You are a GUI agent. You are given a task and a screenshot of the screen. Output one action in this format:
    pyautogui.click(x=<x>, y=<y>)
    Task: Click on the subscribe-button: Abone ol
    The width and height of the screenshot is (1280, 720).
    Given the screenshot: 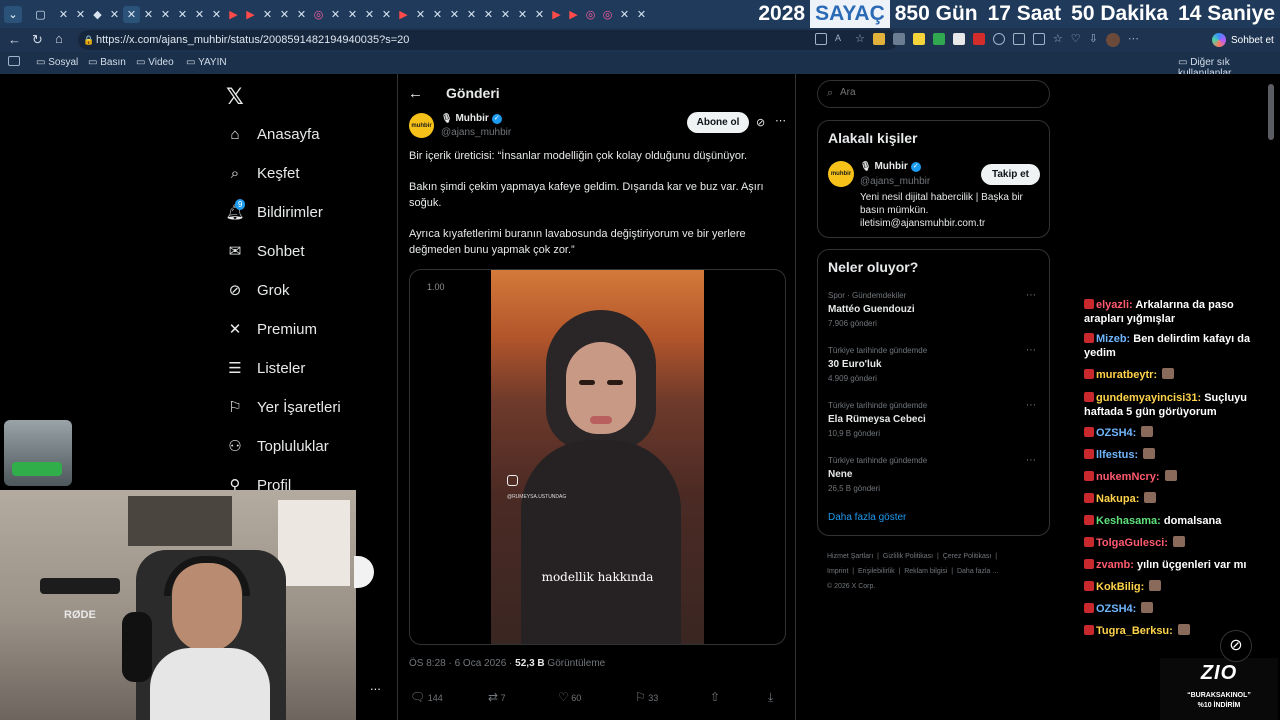 What is the action you would take?
    pyautogui.click(x=718, y=122)
    